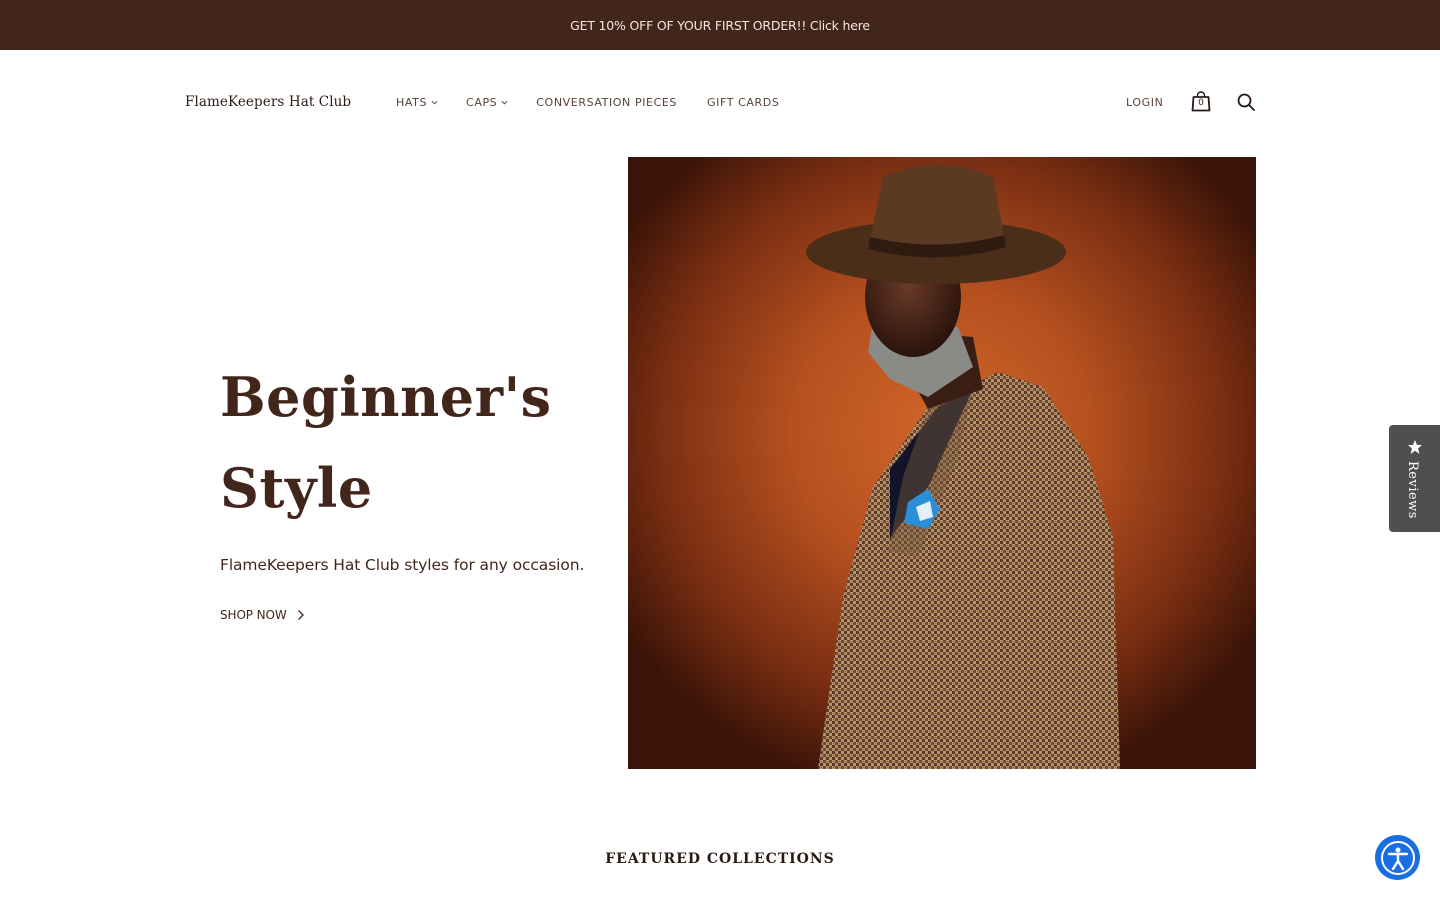 The image size is (1440, 900). I want to click on hero-title: Beginner's Style, so click(420, 443).